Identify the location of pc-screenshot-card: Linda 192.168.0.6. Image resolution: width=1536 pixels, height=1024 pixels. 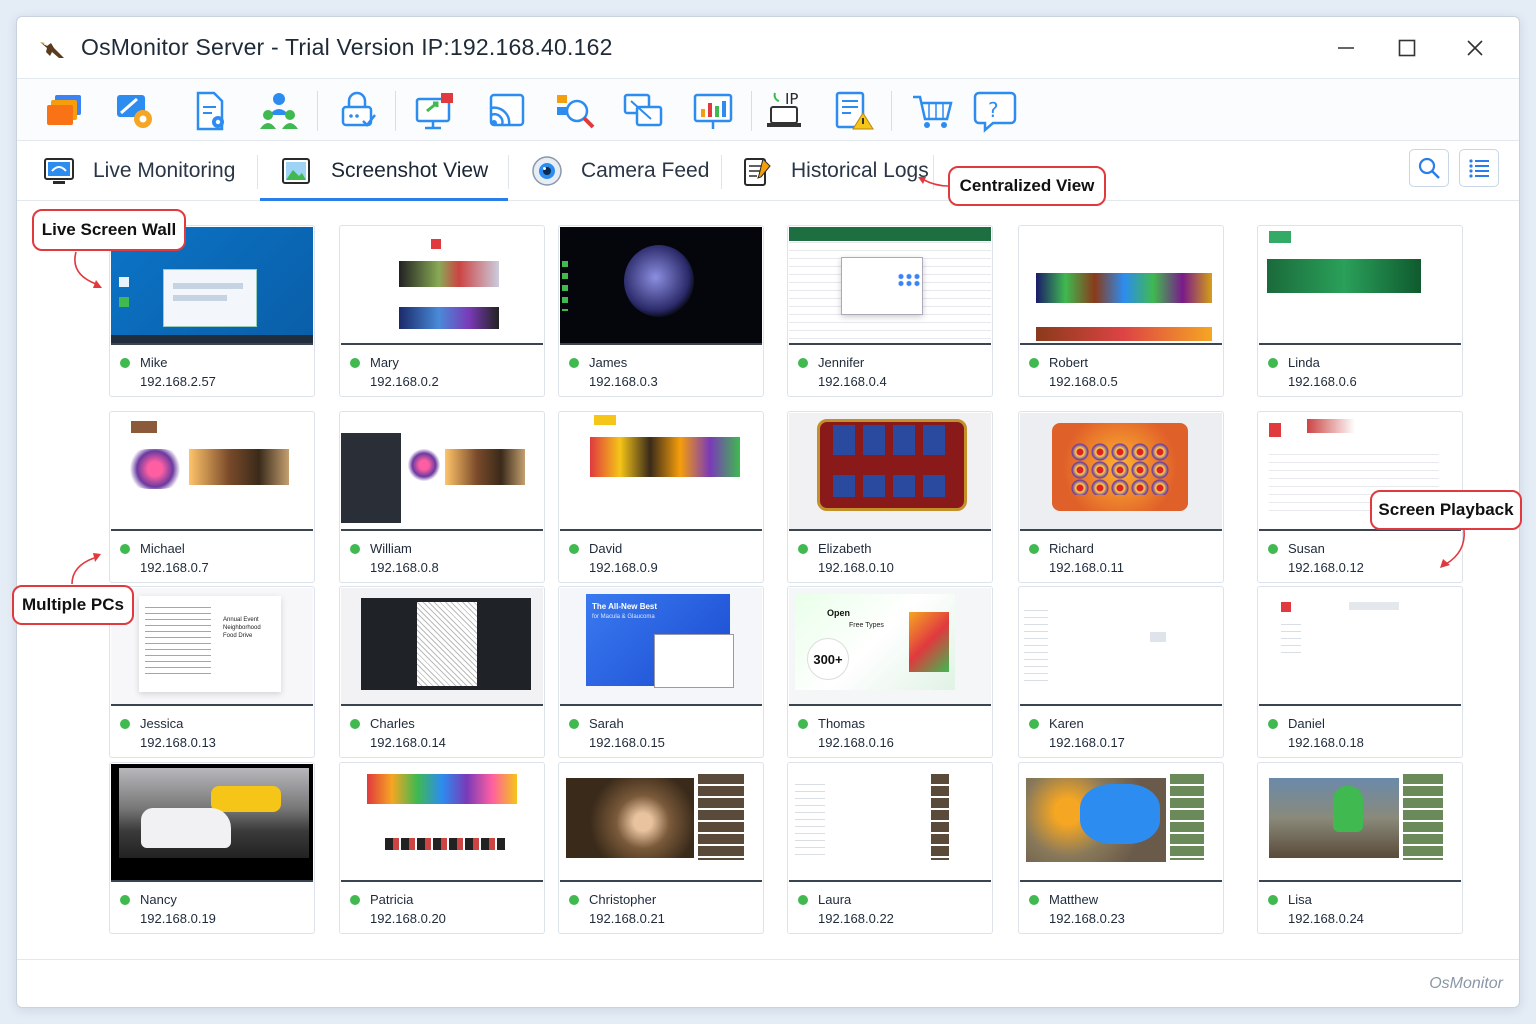
(1360, 311).